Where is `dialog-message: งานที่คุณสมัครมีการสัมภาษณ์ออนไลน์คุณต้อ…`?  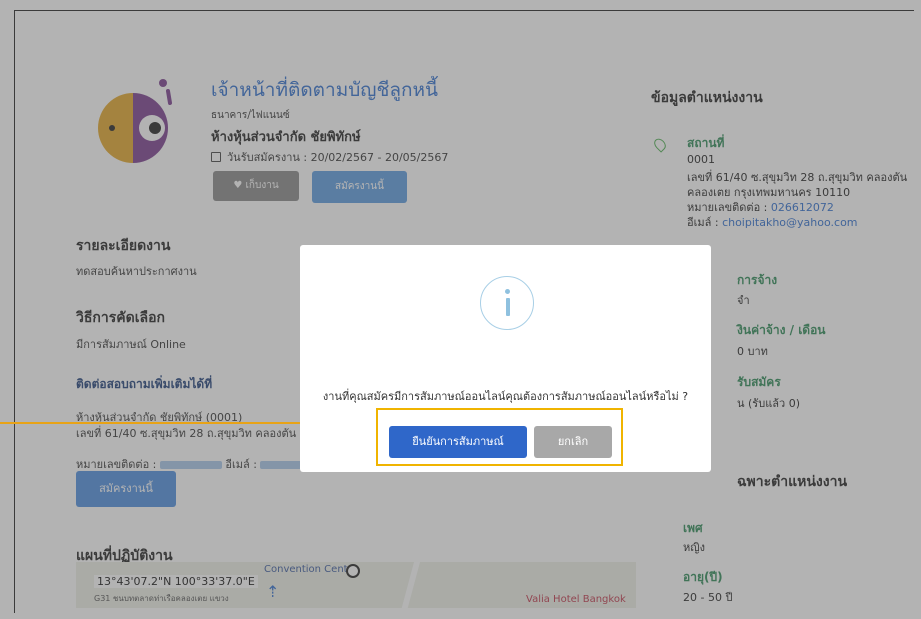 dialog-message: งานที่คุณสมัครมีการสัมภาษณ์ออนไลน์คุณต้อ… is located at coordinates (505, 396).